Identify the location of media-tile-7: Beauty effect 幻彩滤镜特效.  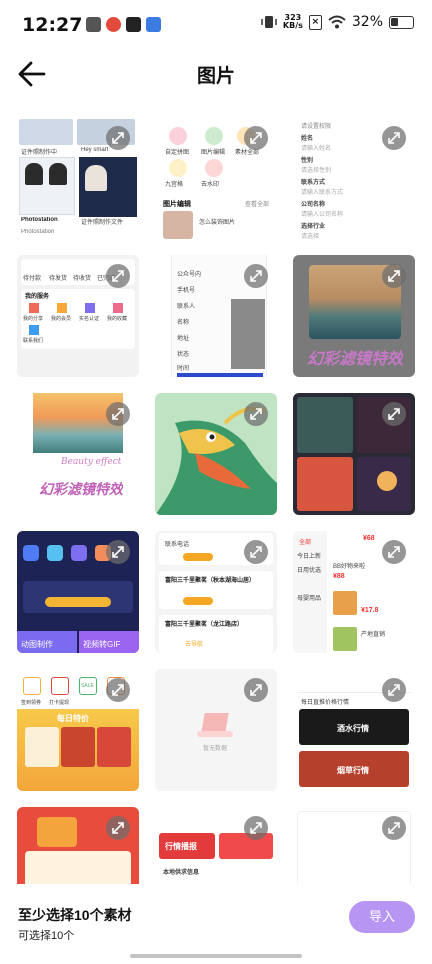
(78, 454).